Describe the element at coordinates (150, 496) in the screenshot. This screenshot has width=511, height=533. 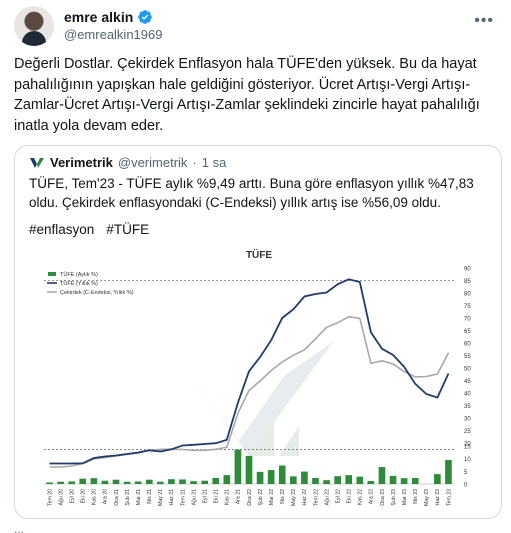
I see `x-tick-label: Nis 21` at that location.